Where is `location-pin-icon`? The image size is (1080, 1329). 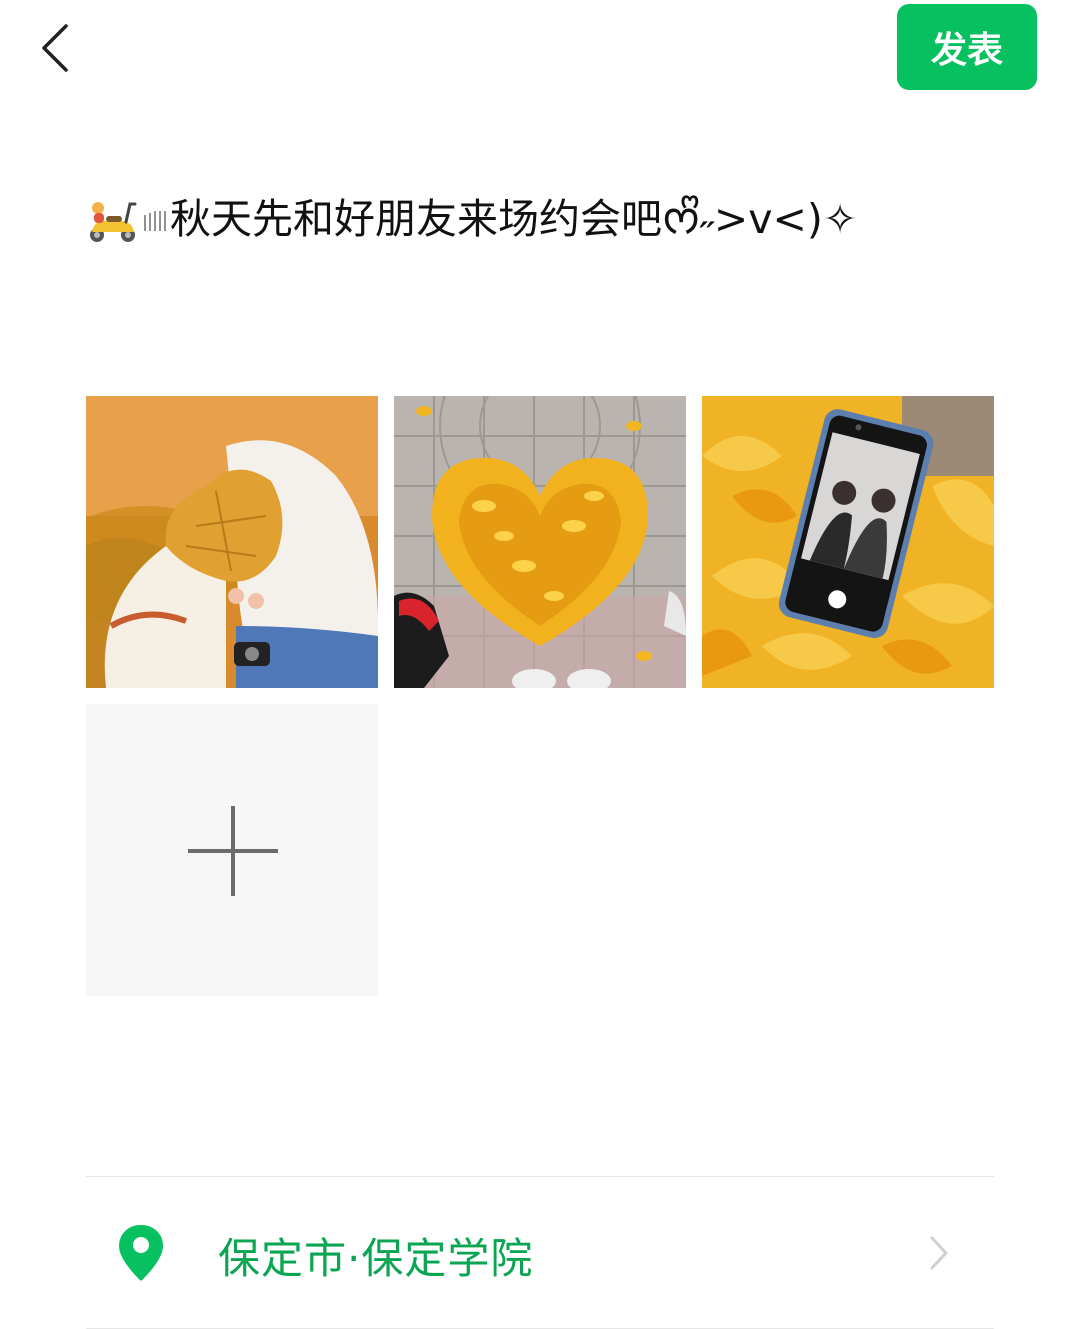
location-pin-icon is located at coordinates (141, 1253).